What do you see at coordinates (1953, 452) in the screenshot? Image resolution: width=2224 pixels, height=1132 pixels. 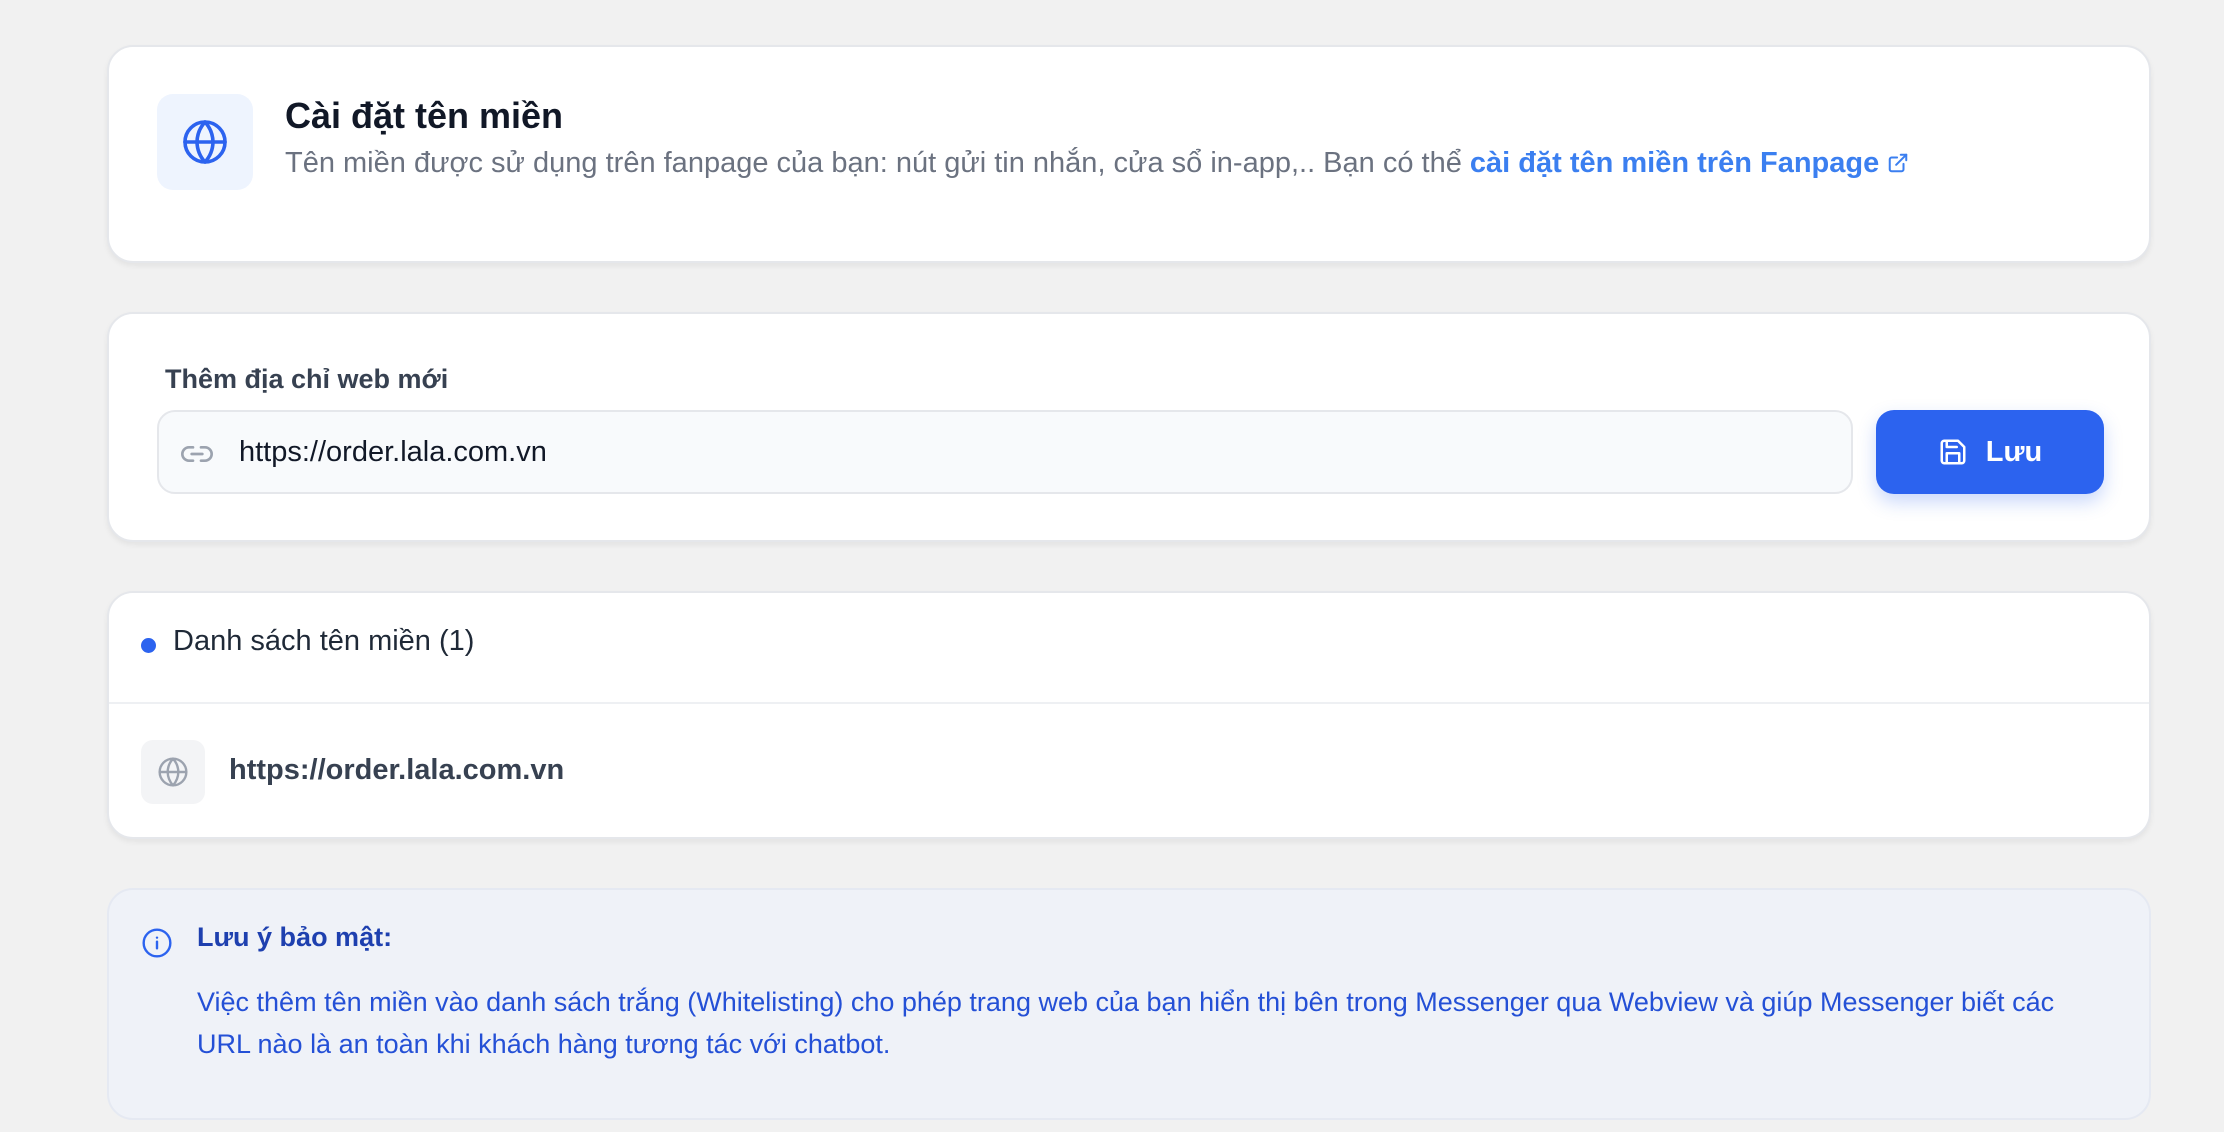 I see `save-icon` at bounding box center [1953, 452].